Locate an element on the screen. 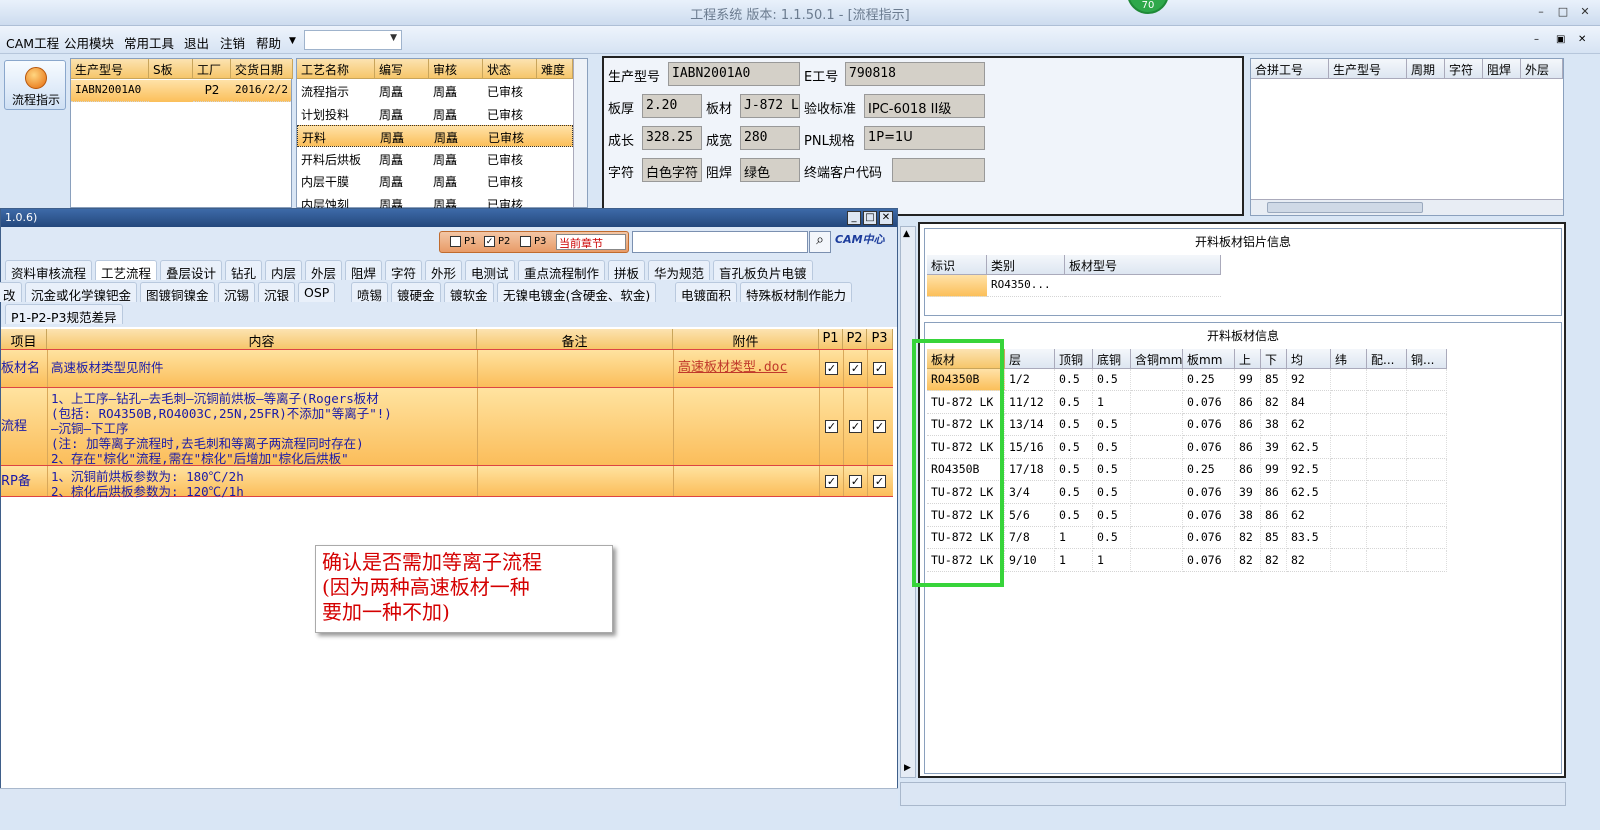 This screenshot has height=830, width=1600. table-row: TU-872 LK 7/8 1 0.5 0.076 82 85 83.5 is located at coordinates (1197, 538).